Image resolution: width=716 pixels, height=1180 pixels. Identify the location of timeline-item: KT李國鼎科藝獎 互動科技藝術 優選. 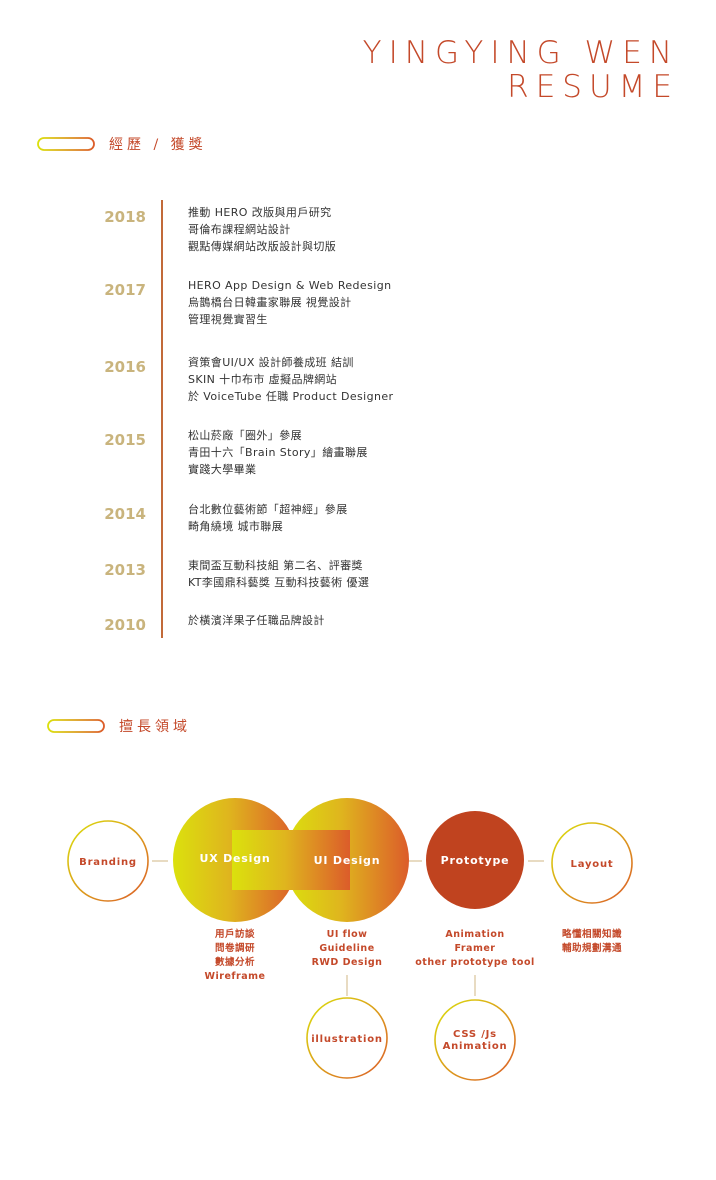
(279, 582).